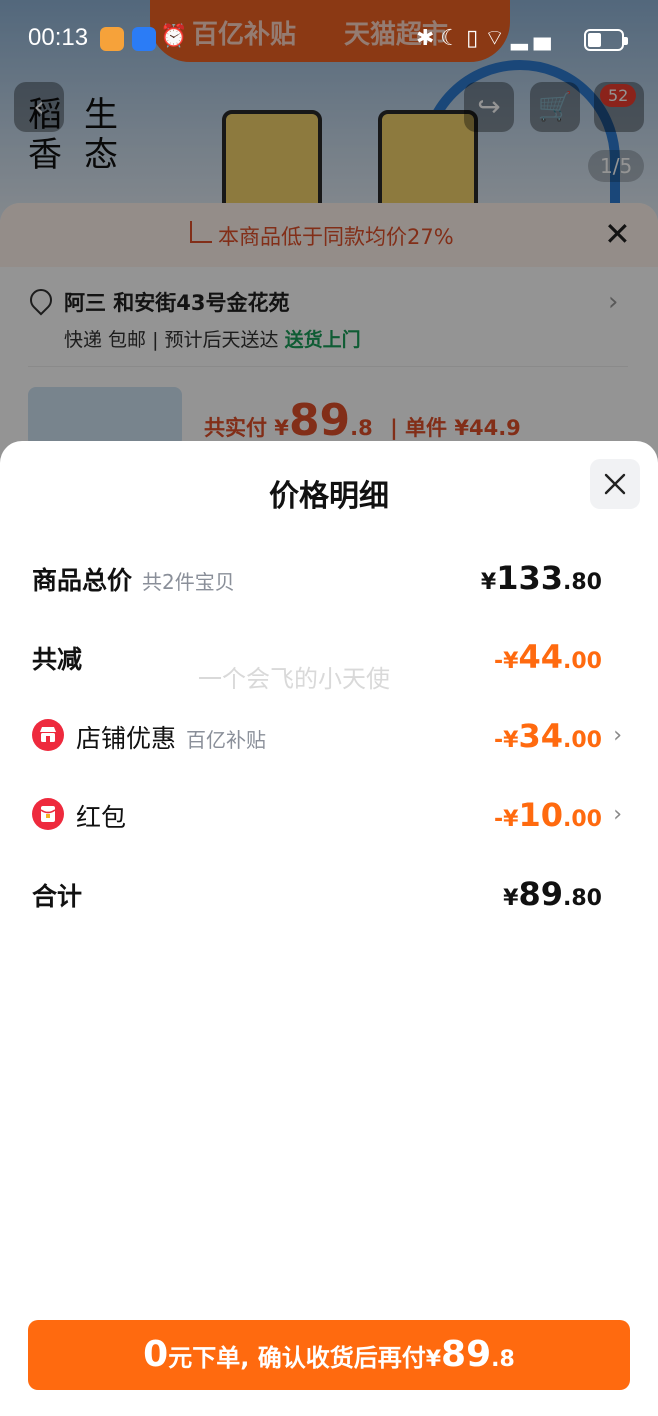  Describe the element at coordinates (606, 40) in the screenshot. I see `battery-icon` at that location.